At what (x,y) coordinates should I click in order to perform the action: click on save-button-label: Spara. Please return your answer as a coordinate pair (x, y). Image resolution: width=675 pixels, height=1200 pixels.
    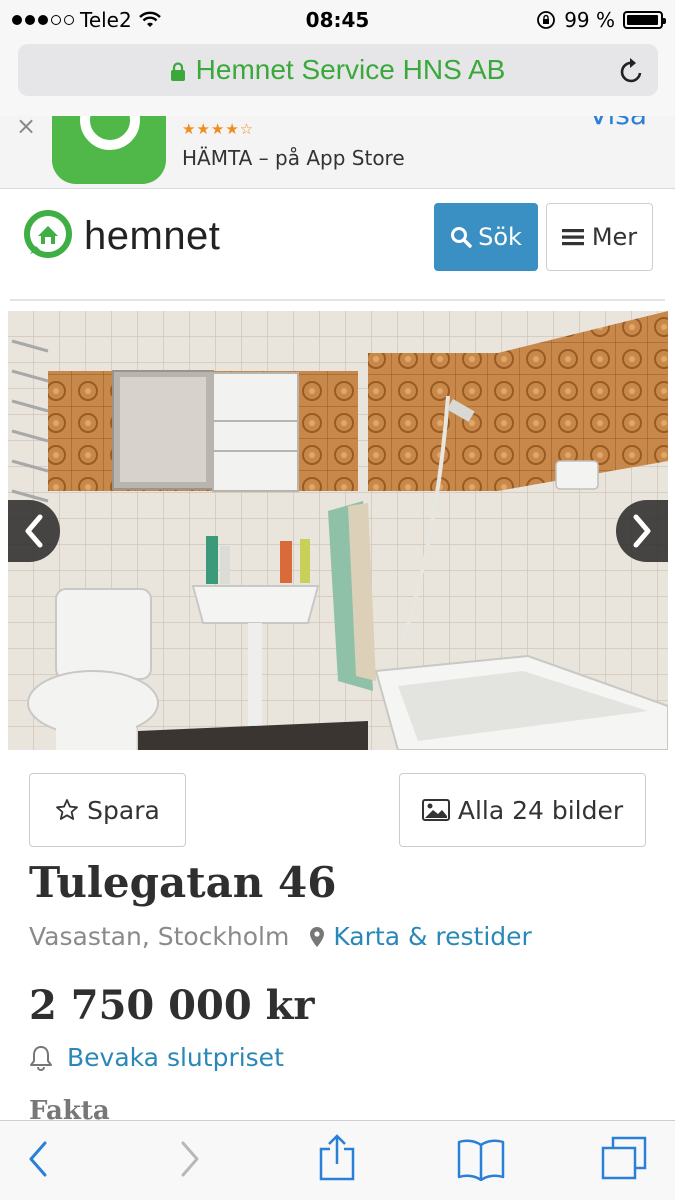
    Looking at the image, I should click on (123, 810).